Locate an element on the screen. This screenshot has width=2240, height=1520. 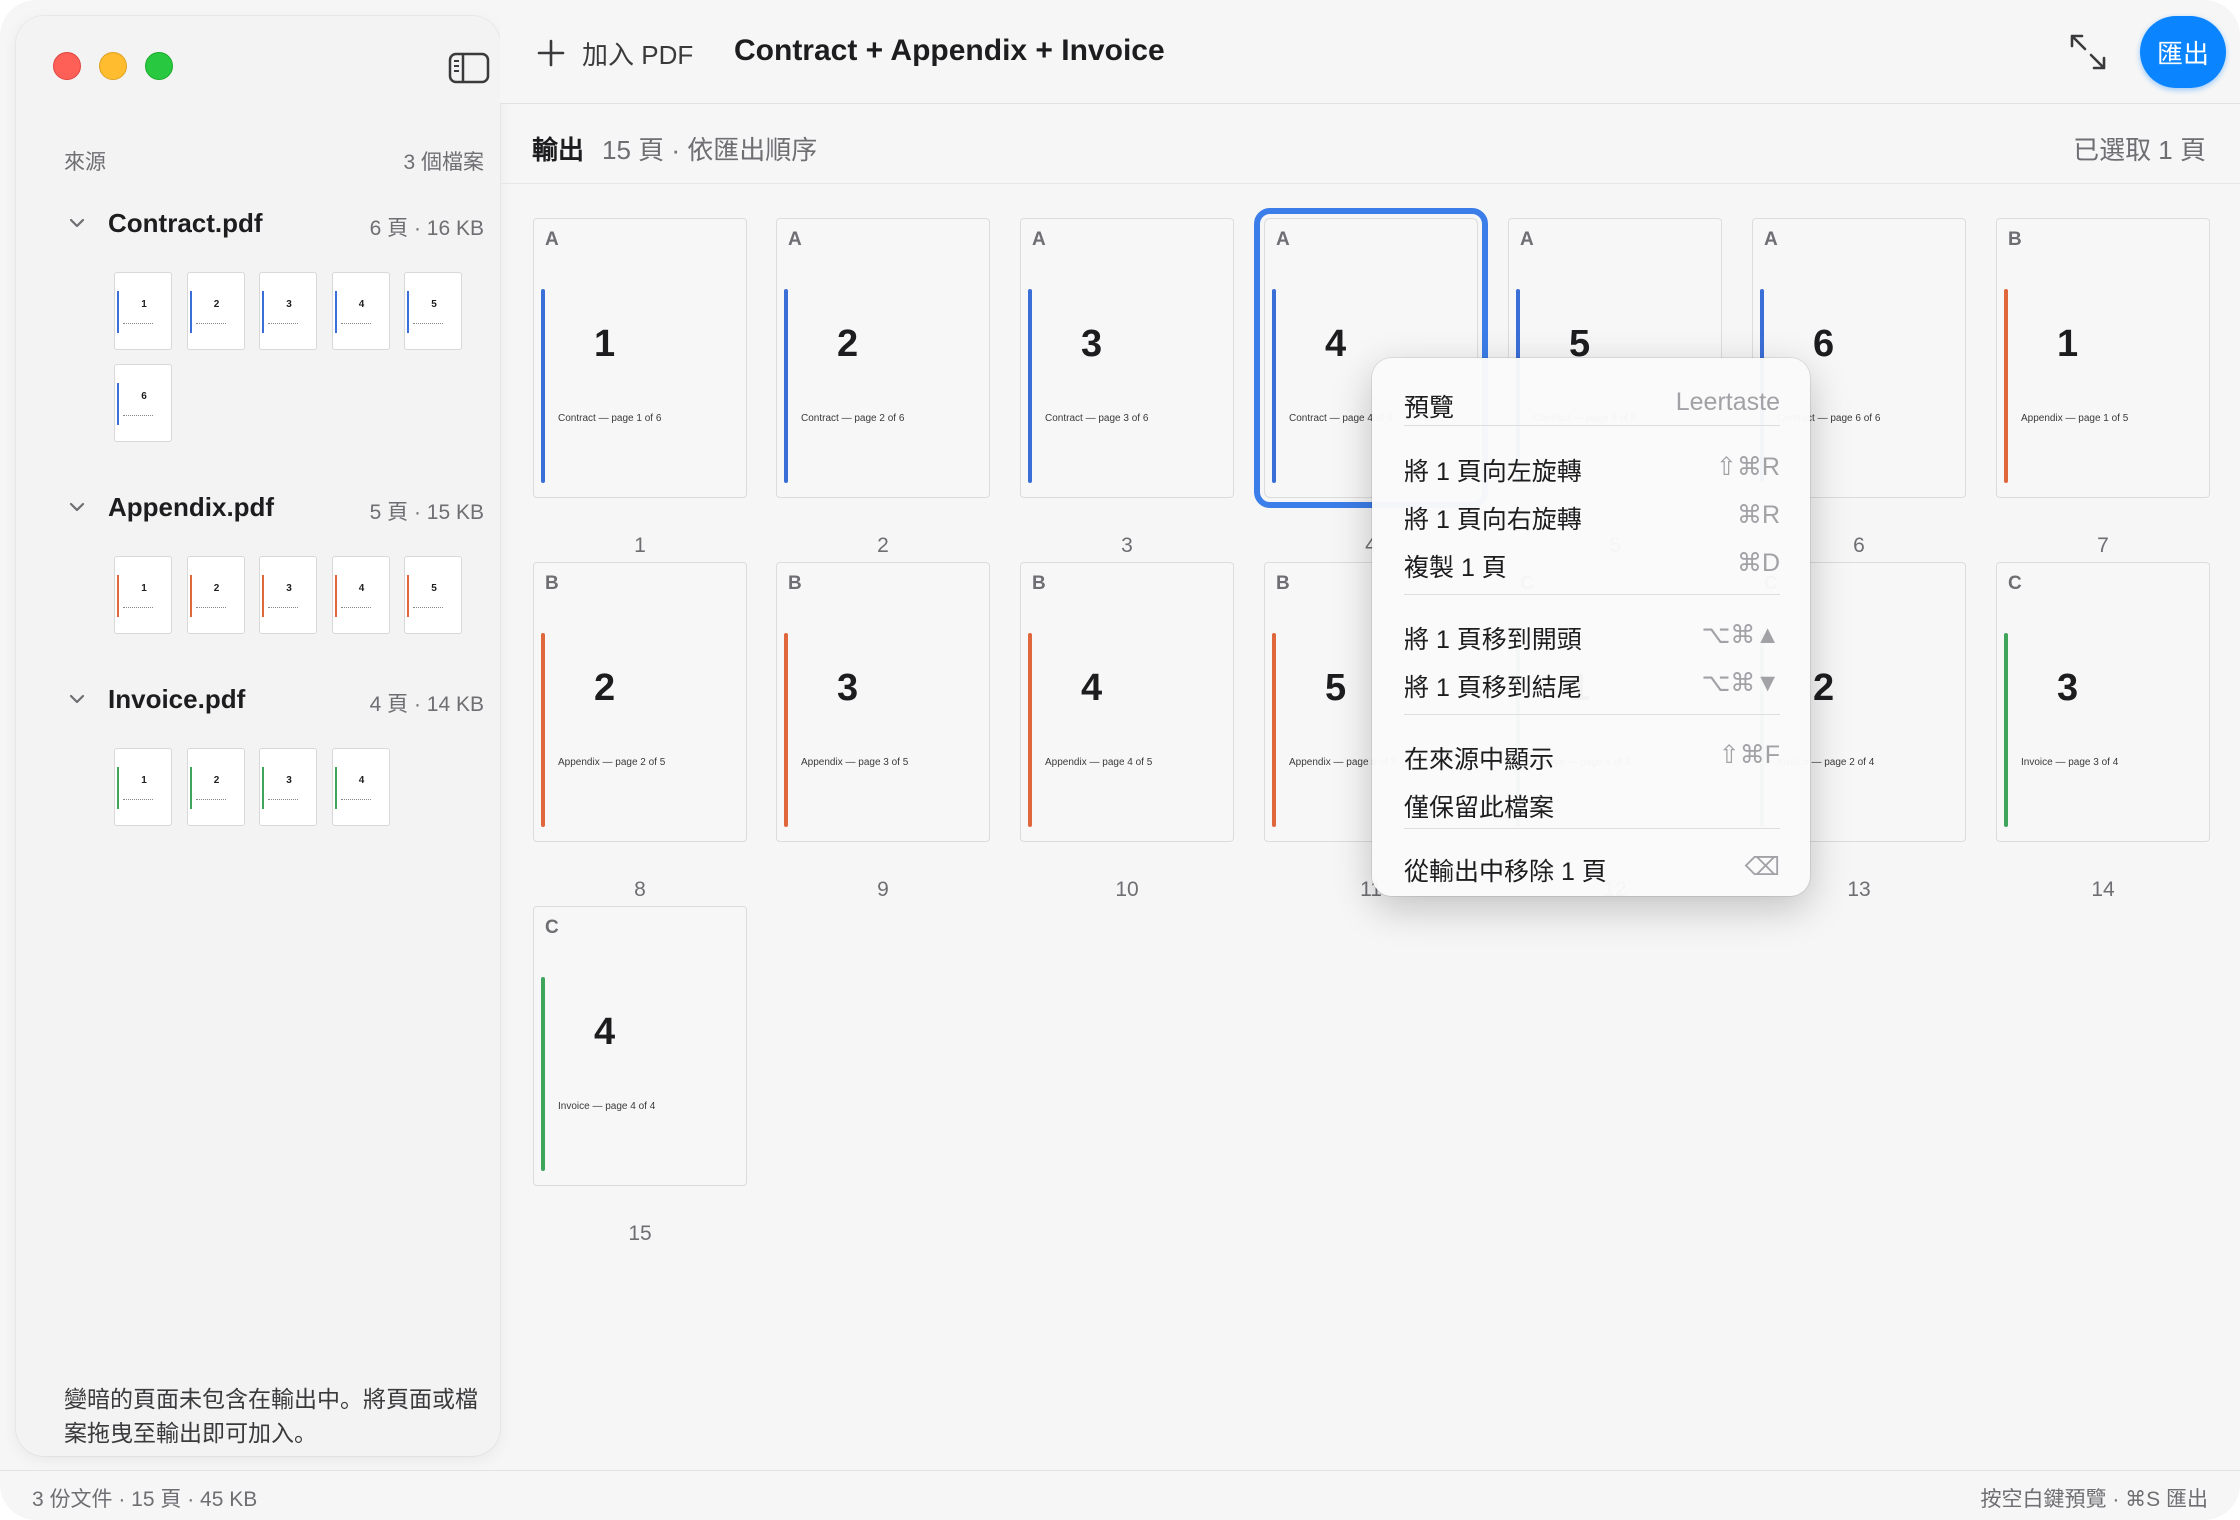
output-label: 輸出 is located at coordinates (558, 150).